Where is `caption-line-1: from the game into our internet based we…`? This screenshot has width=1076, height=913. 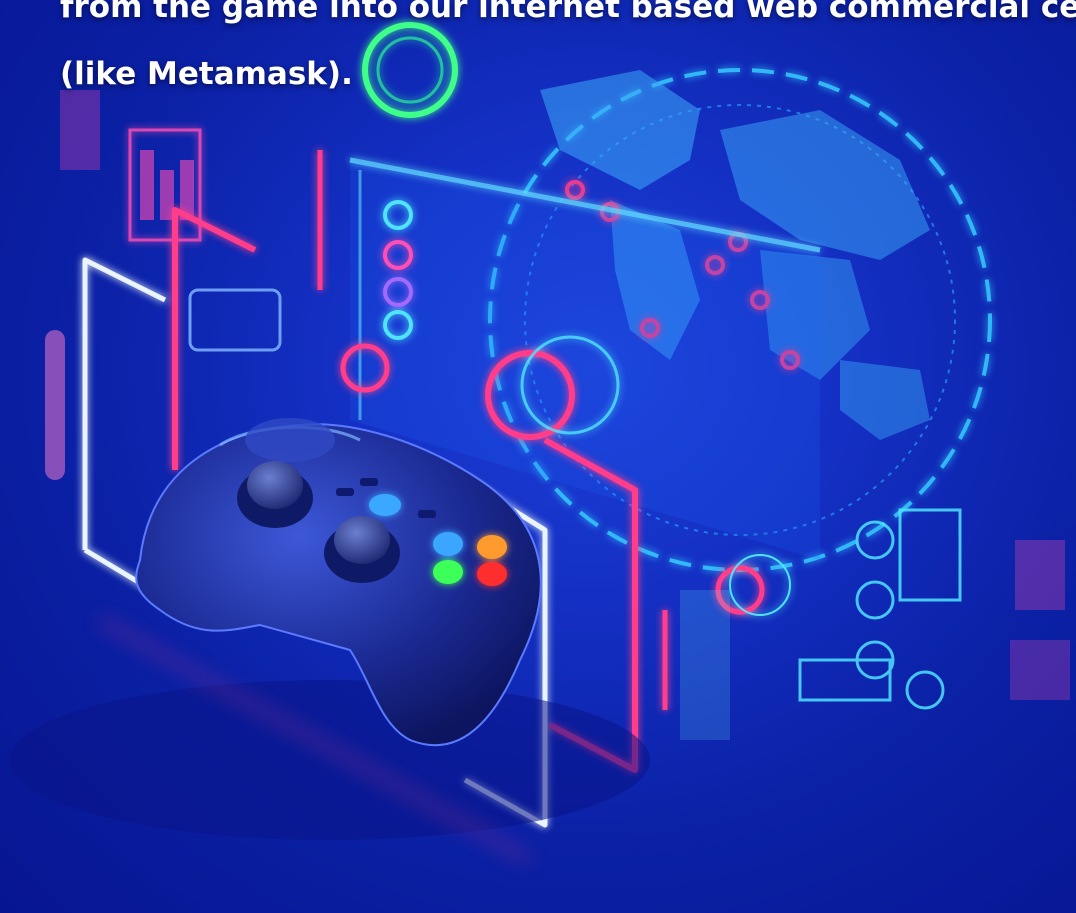
caption-line-1: from the game into our internet based we… is located at coordinates (568, 12).